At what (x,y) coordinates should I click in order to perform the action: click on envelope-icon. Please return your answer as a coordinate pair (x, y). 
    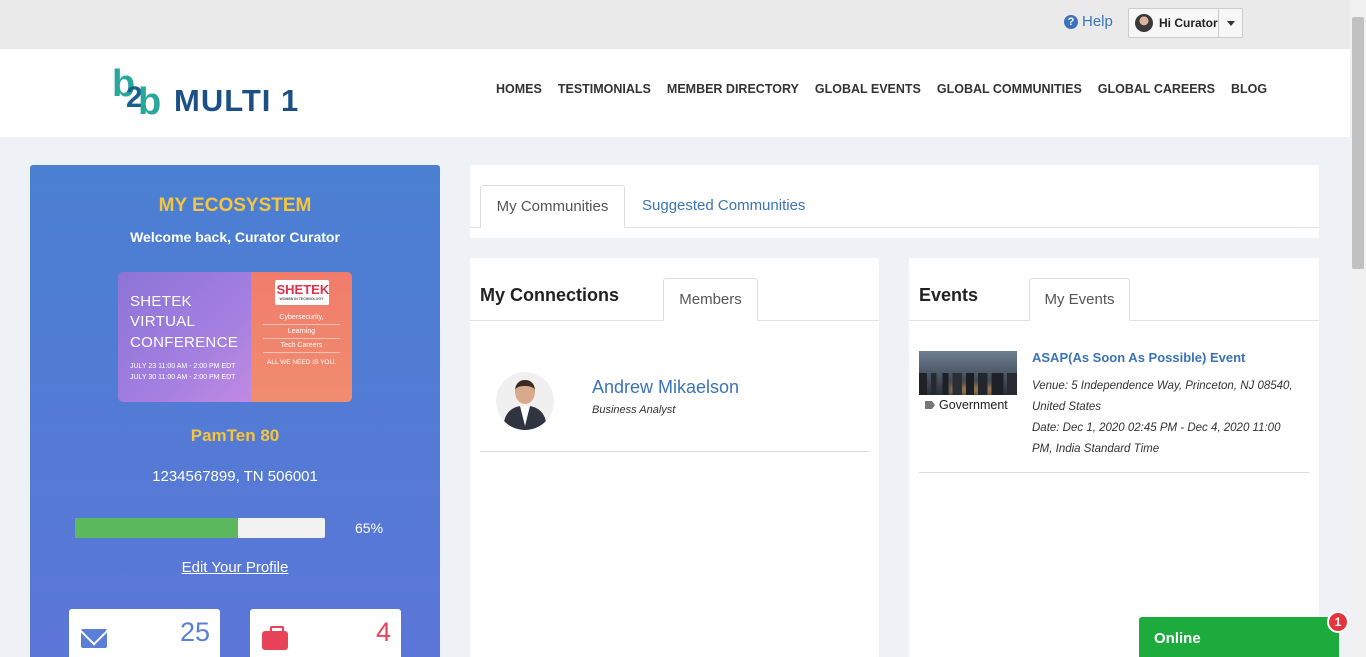
    Looking at the image, I should click on (94, 638).